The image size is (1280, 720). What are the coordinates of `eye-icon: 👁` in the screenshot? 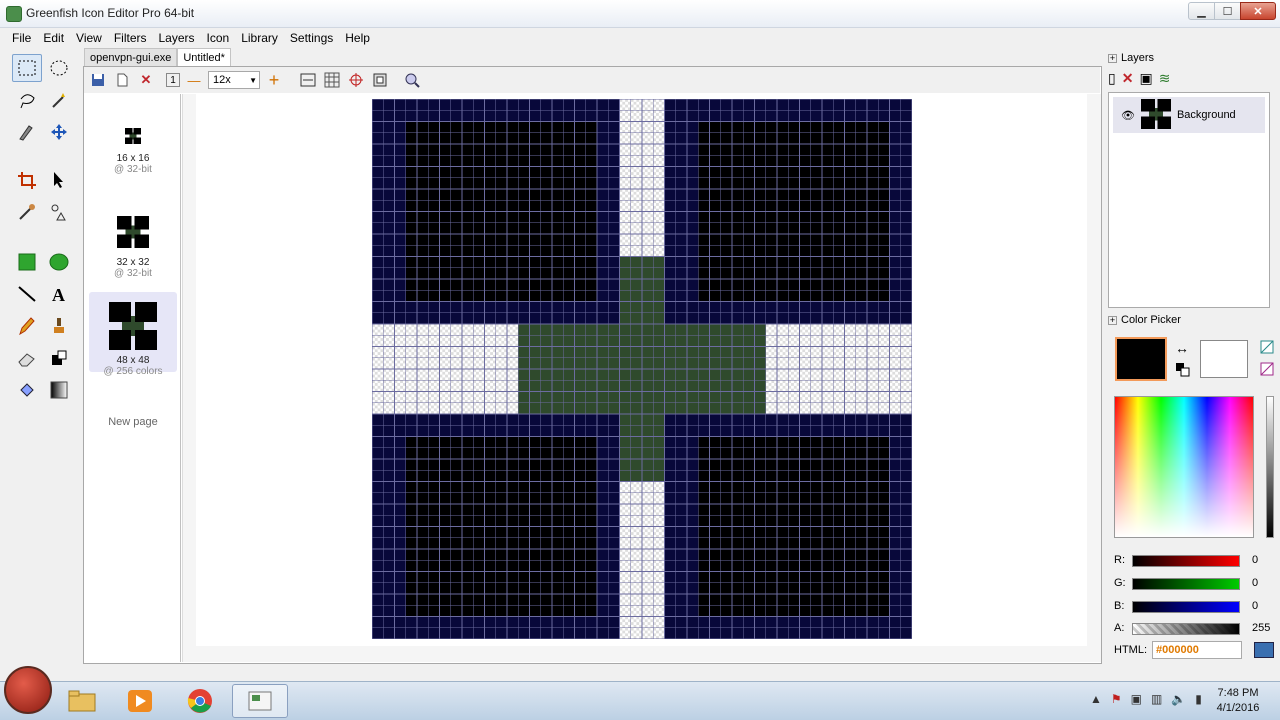 It's located at (1128, 115).